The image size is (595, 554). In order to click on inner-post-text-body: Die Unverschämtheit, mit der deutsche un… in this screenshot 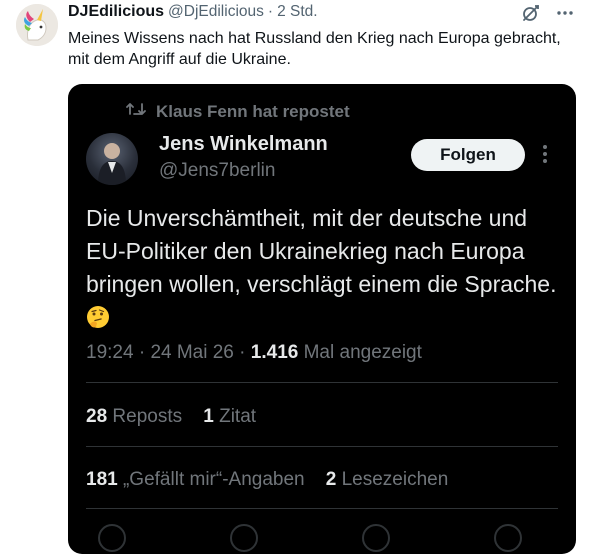, I will do `click(321, 251)`.